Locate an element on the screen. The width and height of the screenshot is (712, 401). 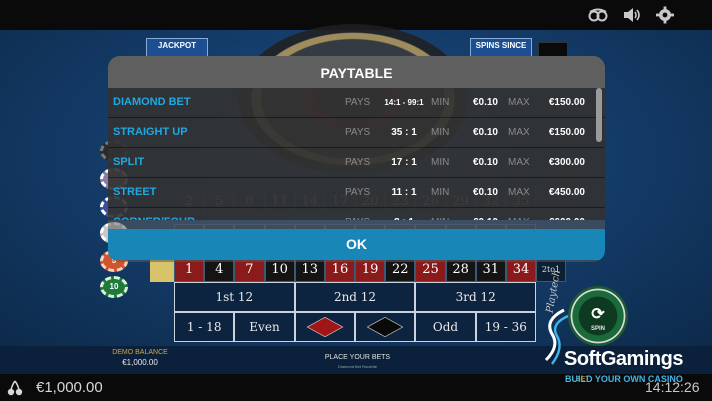
demo-balance-label: DEMO BALANCE is located at coordinates (140, 352).